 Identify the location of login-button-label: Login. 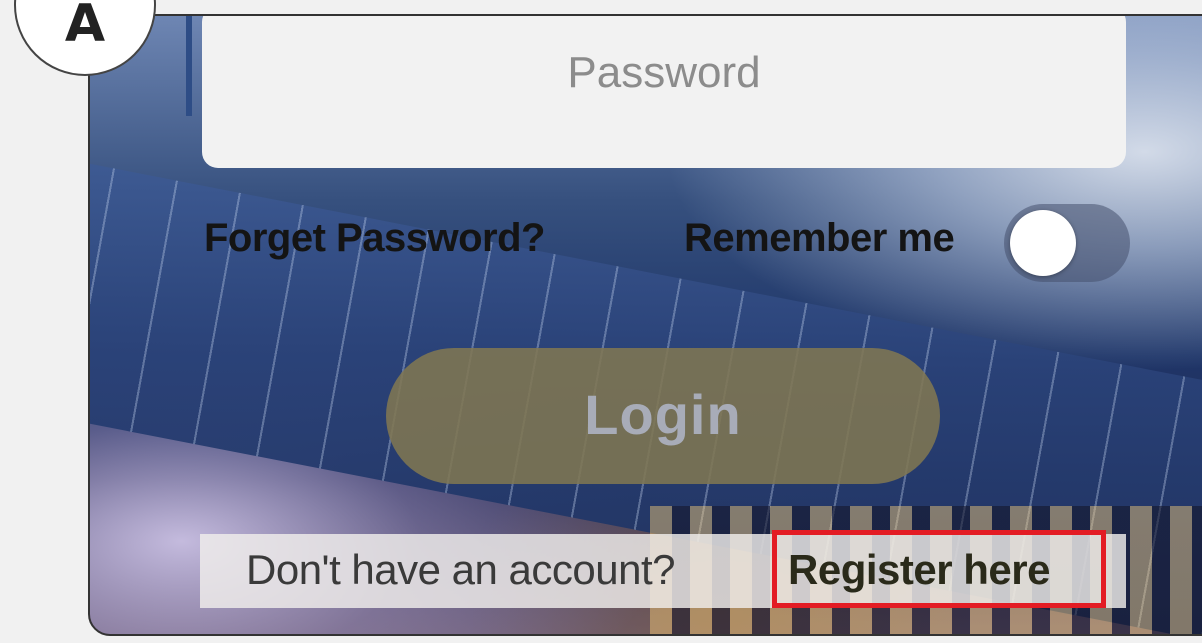
(663, 414).